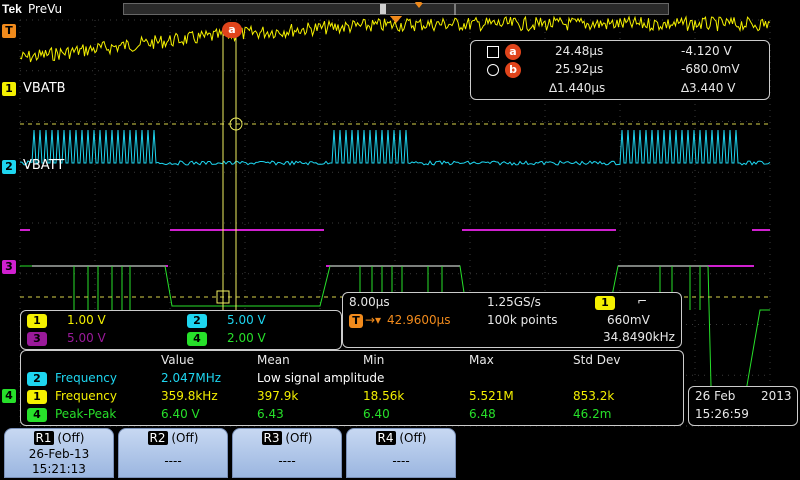 The width and height of the screenshot is (800, 480). What do you see at coordinates (597, 360) in the screenshot?
I see `meas-header-stddev: Std Dev` at bounding box center [597, 360].